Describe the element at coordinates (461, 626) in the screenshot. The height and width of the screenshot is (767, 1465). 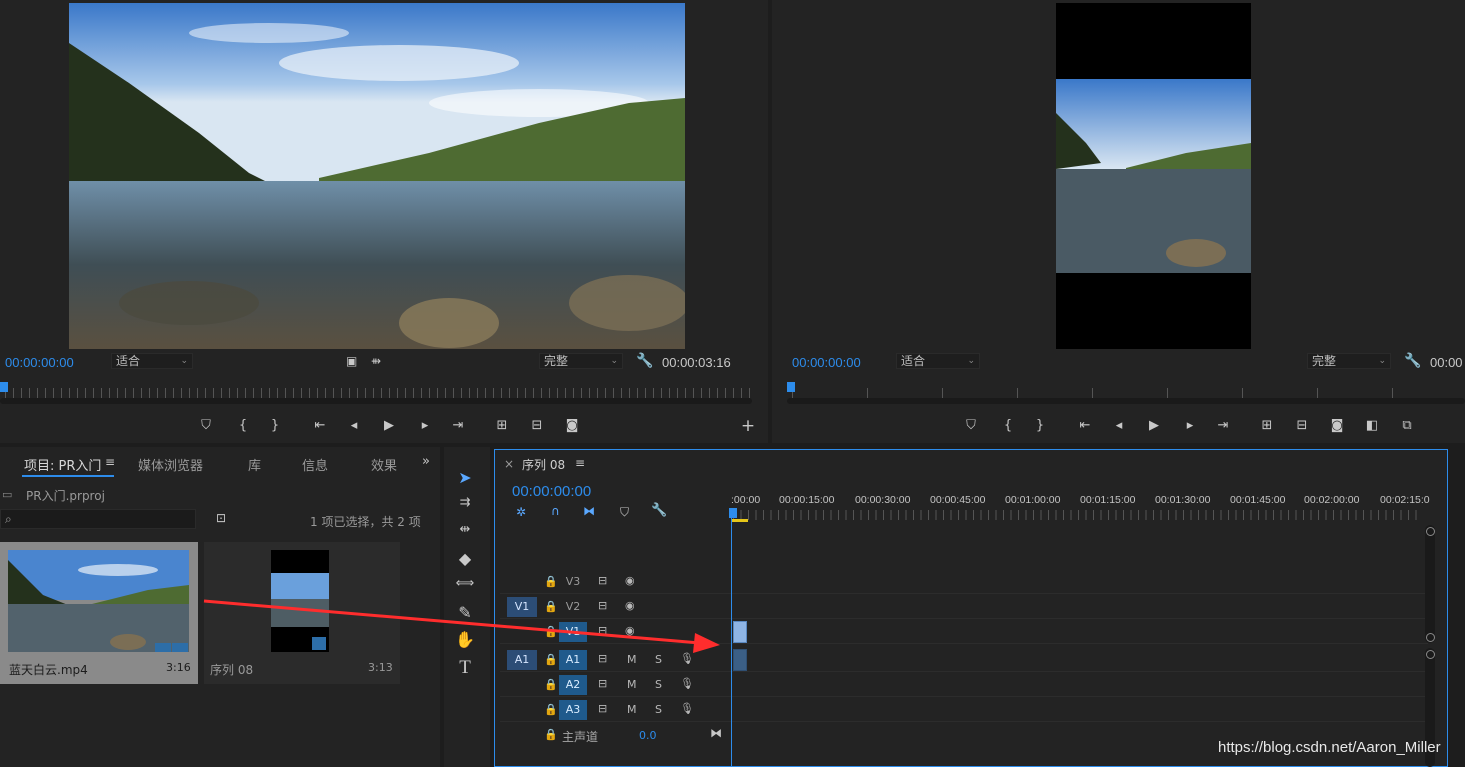
I see `annotation-arrow` at that location.